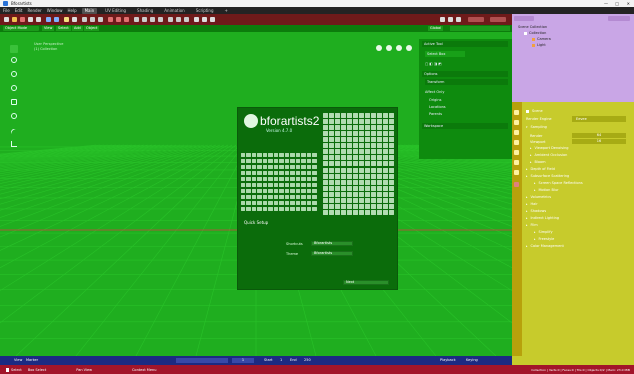  I want to click on viewport-samples-field: 16, so click(599, 141).